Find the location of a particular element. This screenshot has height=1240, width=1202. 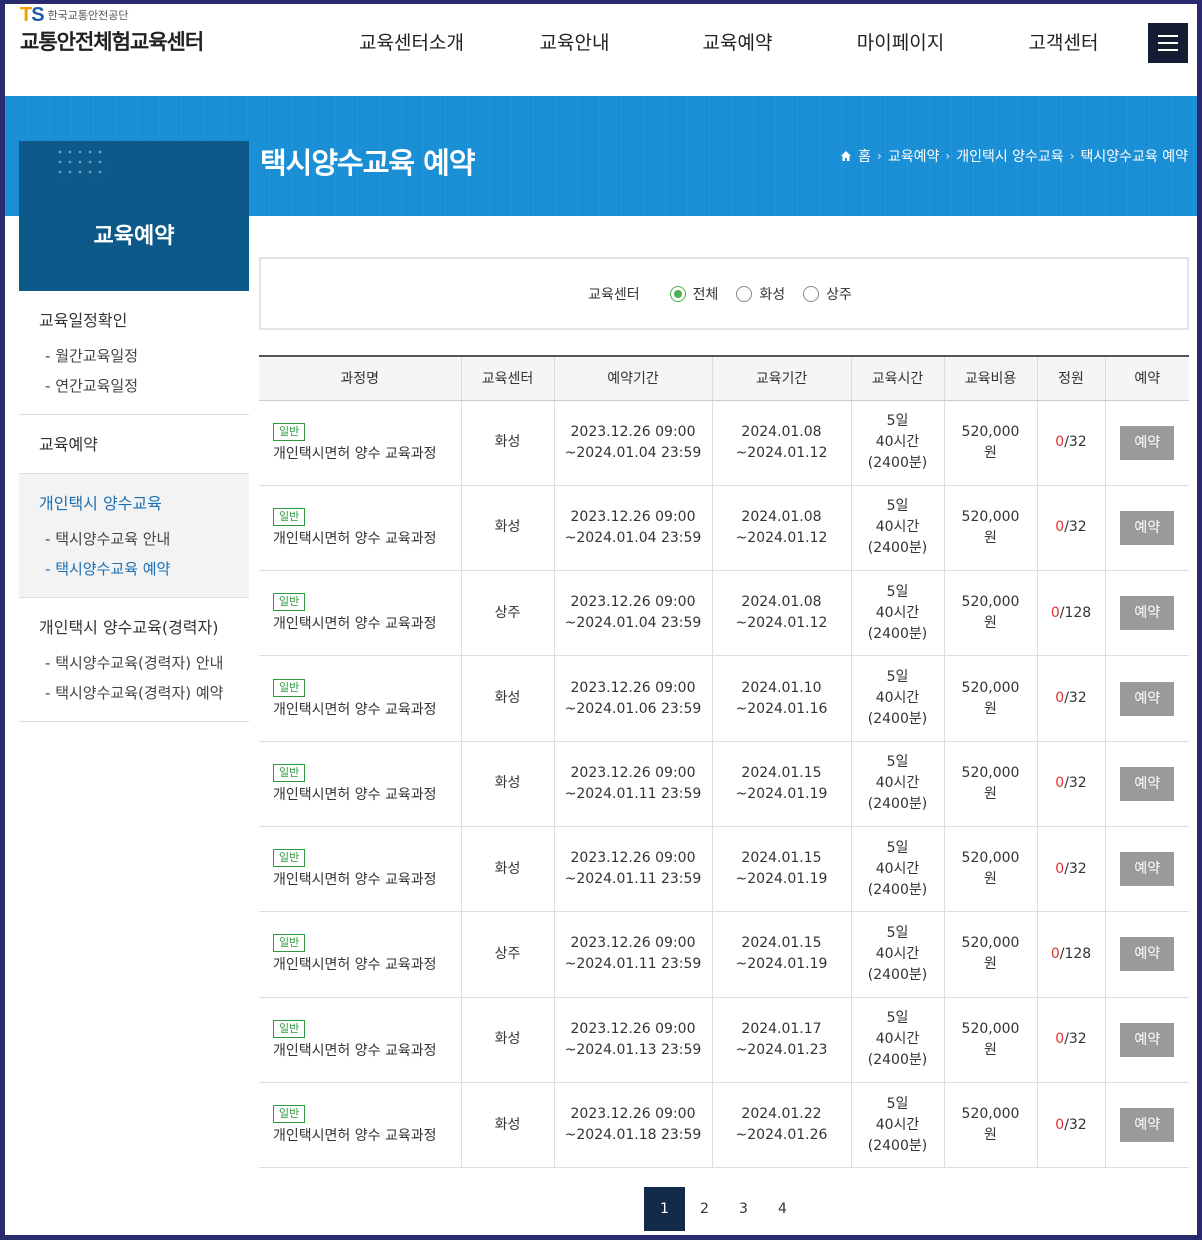

nav-center-intro: 교육센터소개 is located at coordinates (411, 41).